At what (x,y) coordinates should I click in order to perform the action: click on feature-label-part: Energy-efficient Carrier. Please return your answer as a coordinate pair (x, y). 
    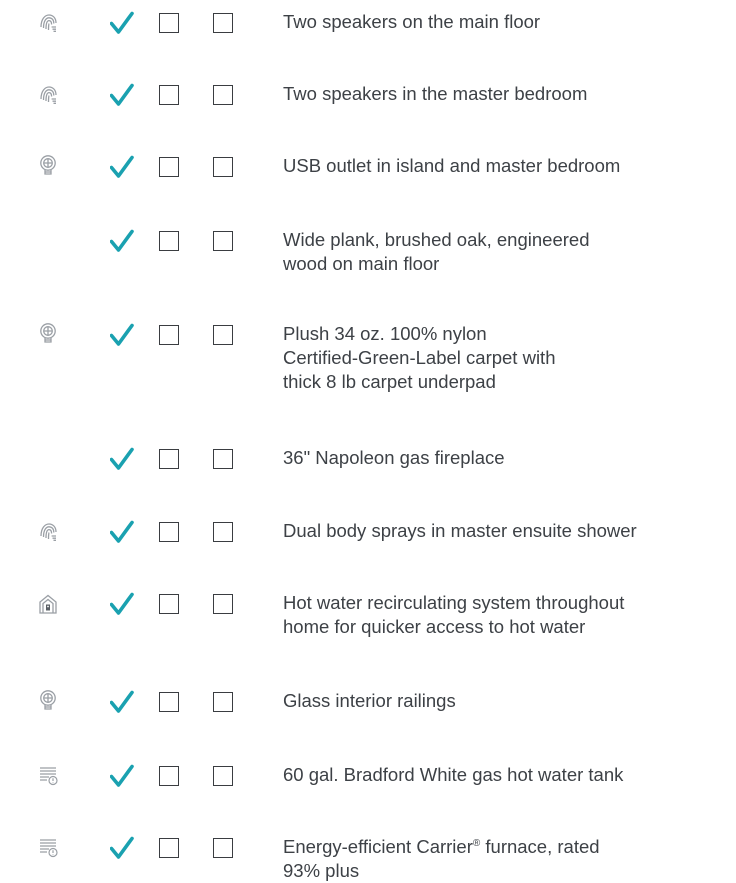
    Looking at the image, I should click on (378, 846).